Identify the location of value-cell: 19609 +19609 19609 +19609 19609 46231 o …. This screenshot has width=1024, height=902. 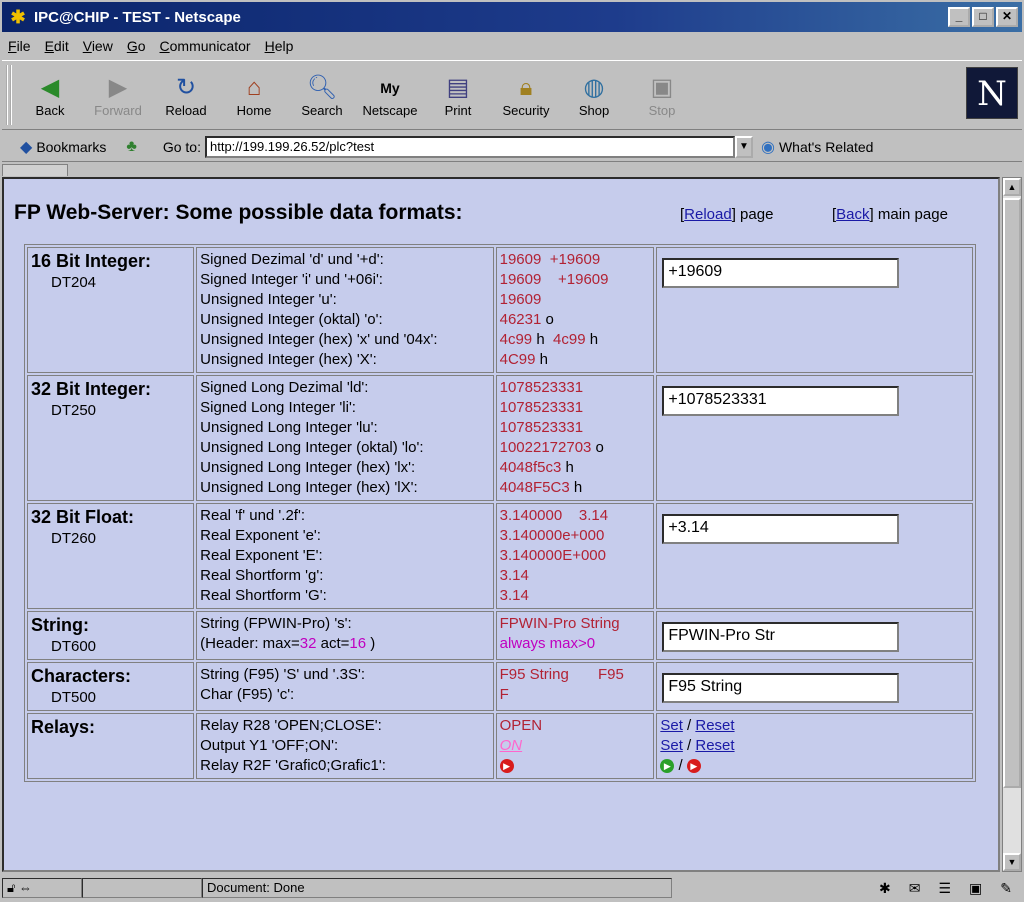
(575, 310).